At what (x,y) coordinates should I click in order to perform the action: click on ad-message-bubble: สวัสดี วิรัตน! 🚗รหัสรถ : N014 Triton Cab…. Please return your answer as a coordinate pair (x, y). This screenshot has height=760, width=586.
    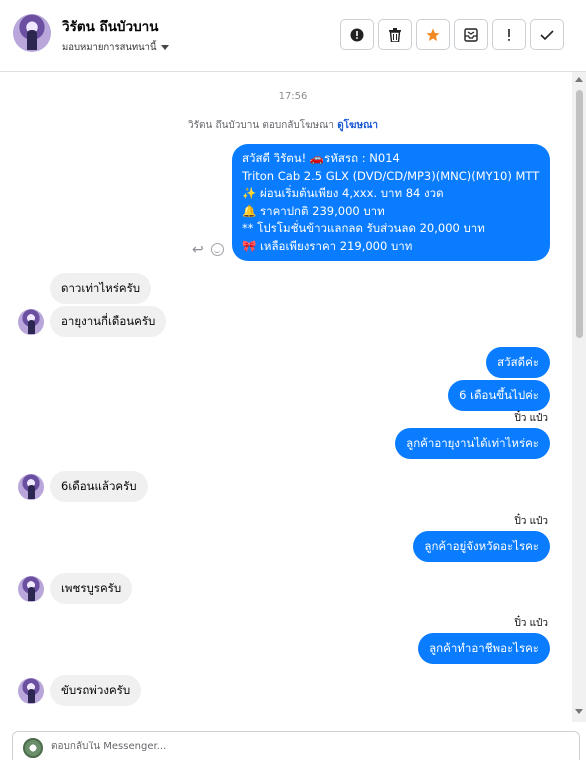
    Looking at the image, I should click on (391, 202).